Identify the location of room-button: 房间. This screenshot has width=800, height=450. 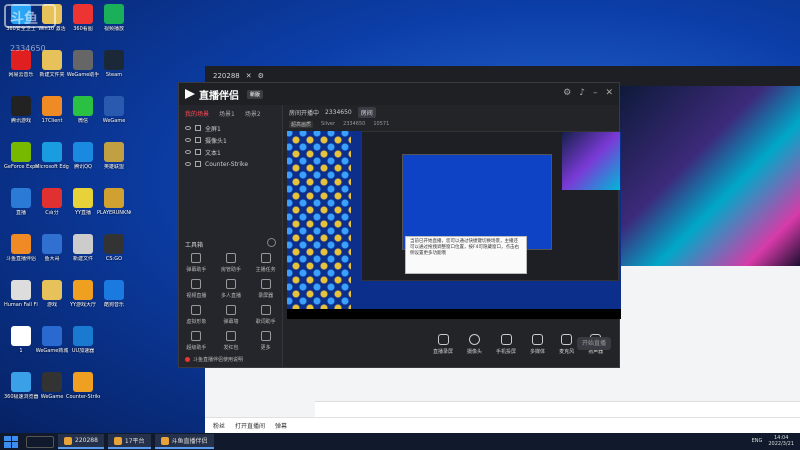
(366, 112).